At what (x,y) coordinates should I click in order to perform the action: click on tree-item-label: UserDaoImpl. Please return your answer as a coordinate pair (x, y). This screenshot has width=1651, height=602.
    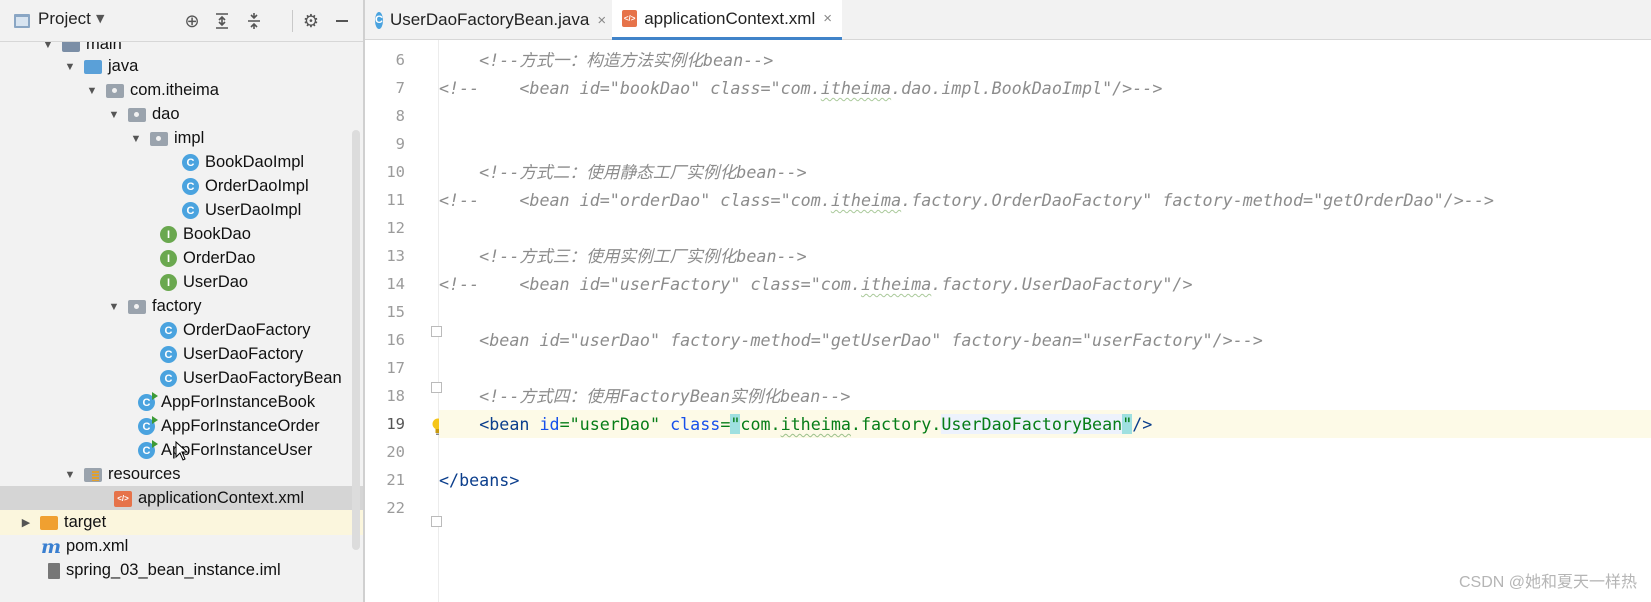
    Looking at the image, I should click on (253, 210).